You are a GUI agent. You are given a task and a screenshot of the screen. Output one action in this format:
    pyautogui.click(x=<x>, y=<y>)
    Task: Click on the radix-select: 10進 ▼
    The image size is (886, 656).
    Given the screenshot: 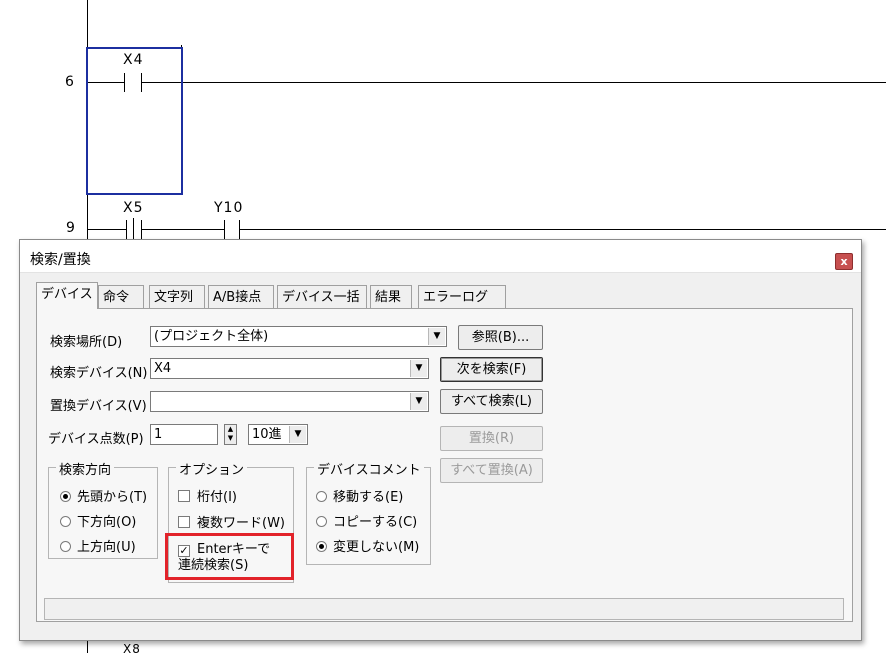 What is the action you would take?
    pyautogui.click(x=278, y=434)
    